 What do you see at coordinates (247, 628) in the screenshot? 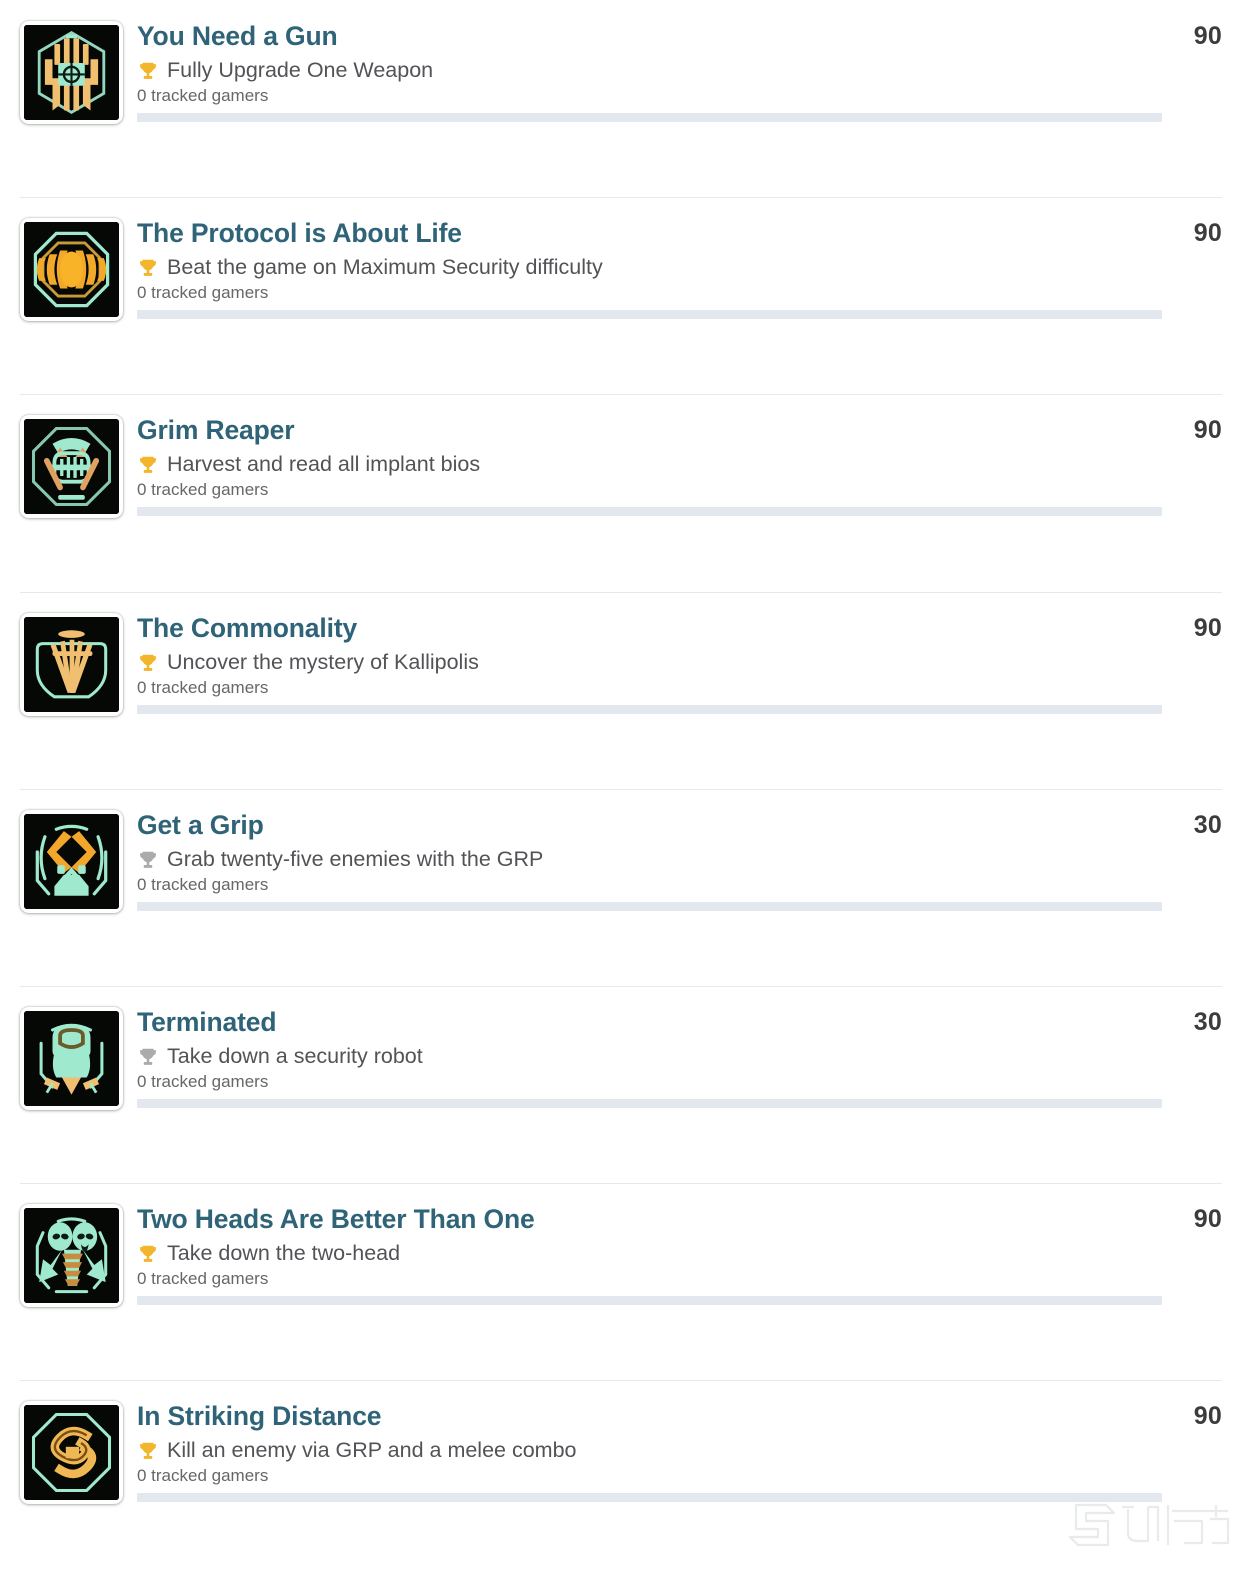
I see `achievement-title-link: The Commonality` at bounding box center [247, 628].